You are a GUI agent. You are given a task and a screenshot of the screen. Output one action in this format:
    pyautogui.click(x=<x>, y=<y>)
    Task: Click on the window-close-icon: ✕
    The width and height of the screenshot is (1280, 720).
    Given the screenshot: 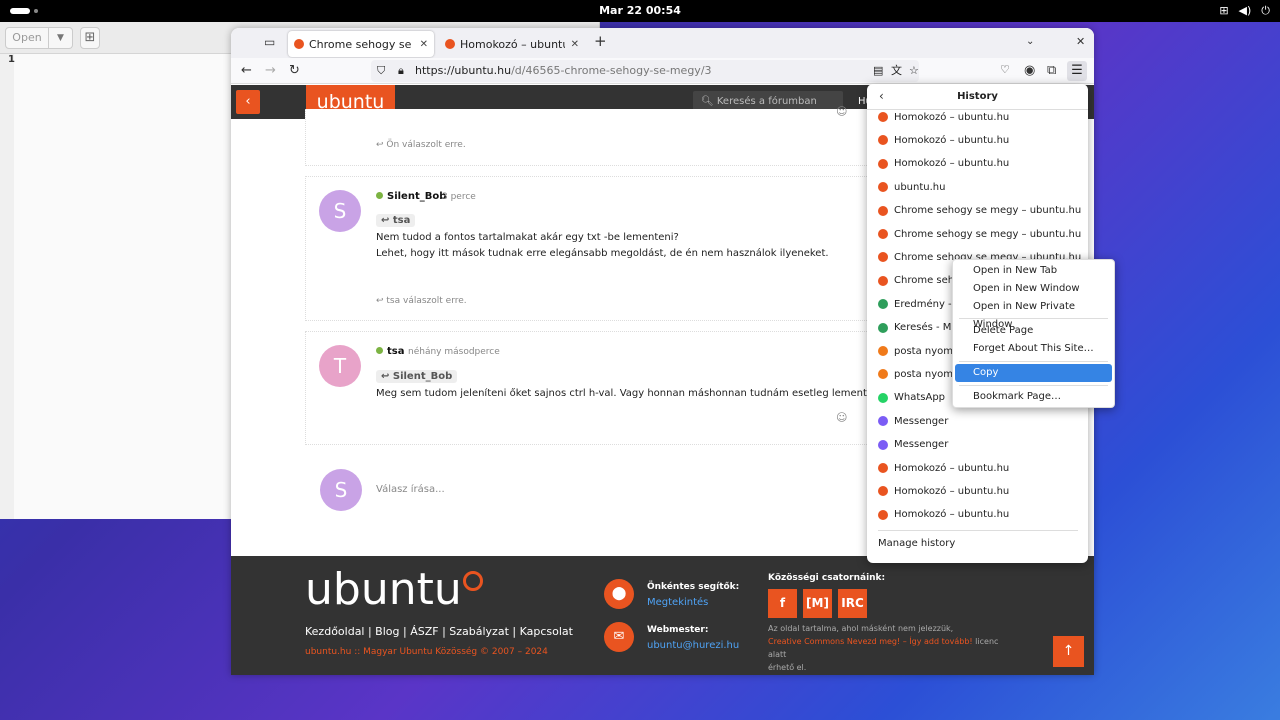 What is the action you would take?
    pyautogui.click(x=1080, y=41)
    